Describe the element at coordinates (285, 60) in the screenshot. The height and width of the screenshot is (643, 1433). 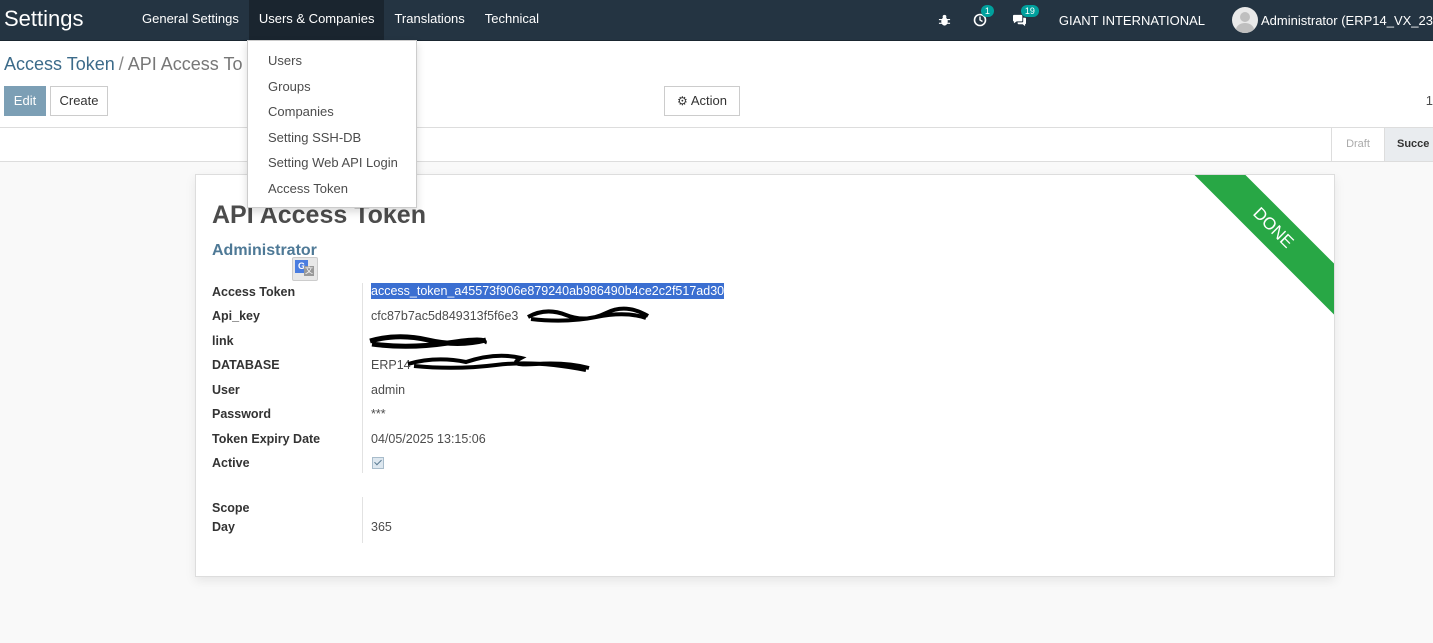
I see `dropdown-item-users: Users` at that location.